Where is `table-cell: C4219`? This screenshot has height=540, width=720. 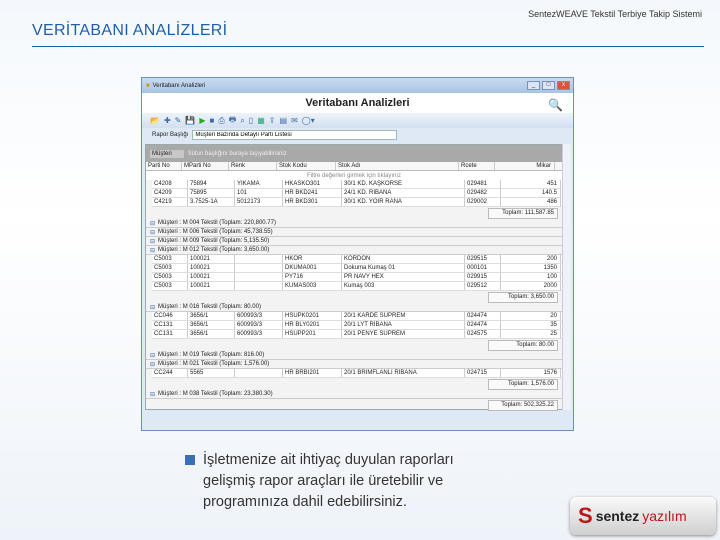
table-cell: C4219 is located at coordinates (170, 202).